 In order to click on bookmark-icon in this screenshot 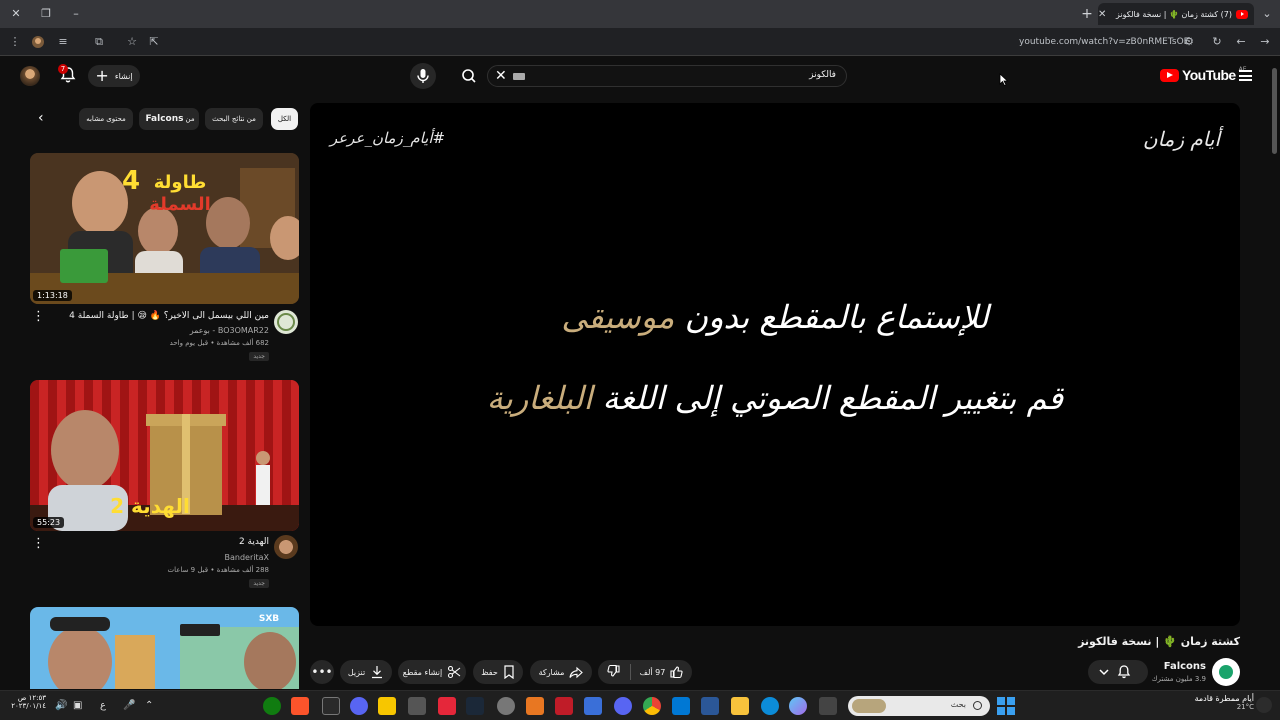, I will do `click(509, 672)`.